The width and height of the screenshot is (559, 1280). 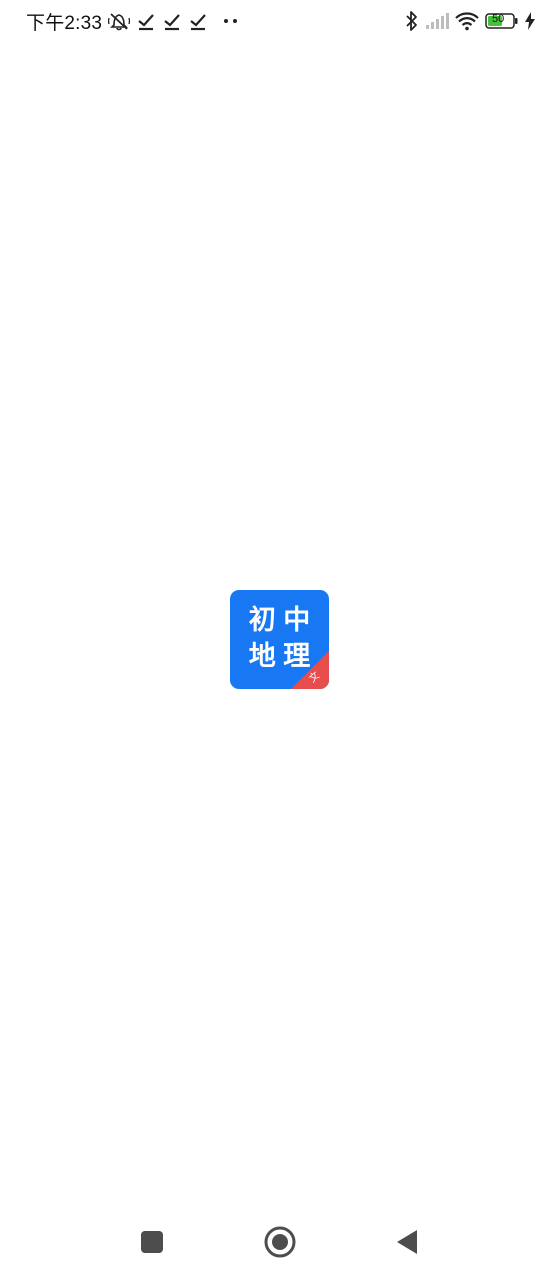 I want to click on app-icon-char-2: 中, so click(x=297, y=620).